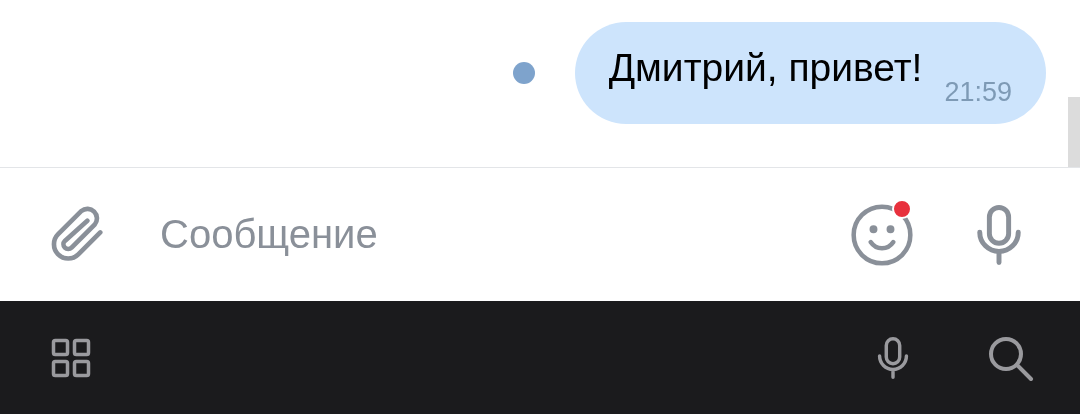 The width and height of the screenshot is (1080, 414). Describe the element at coordinates (71, 357) in the screenshot. I see `grid-icon` at that location.